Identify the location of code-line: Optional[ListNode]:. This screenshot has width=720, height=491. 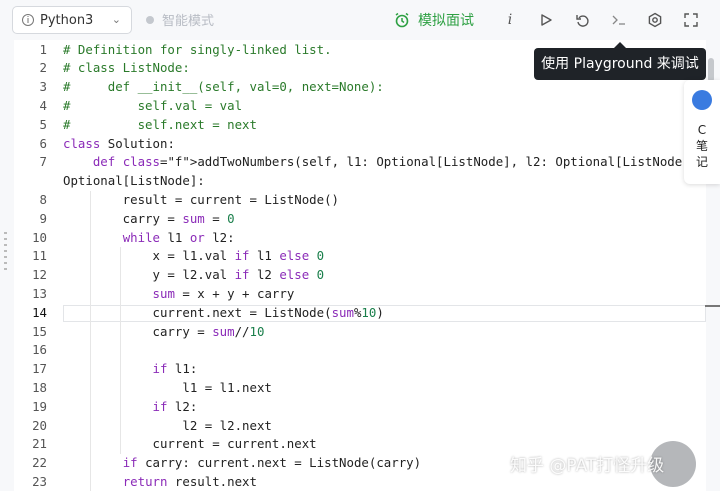
(360, 181).